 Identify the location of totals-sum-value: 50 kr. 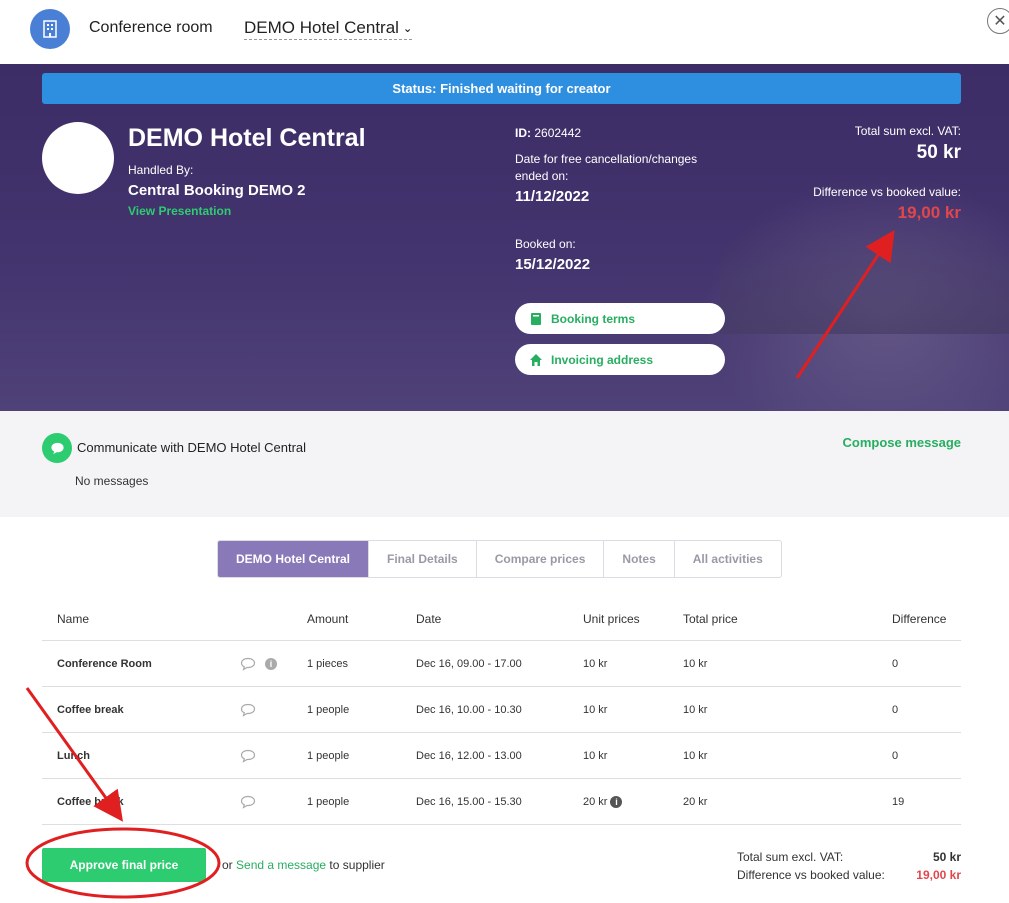
(946, 857).